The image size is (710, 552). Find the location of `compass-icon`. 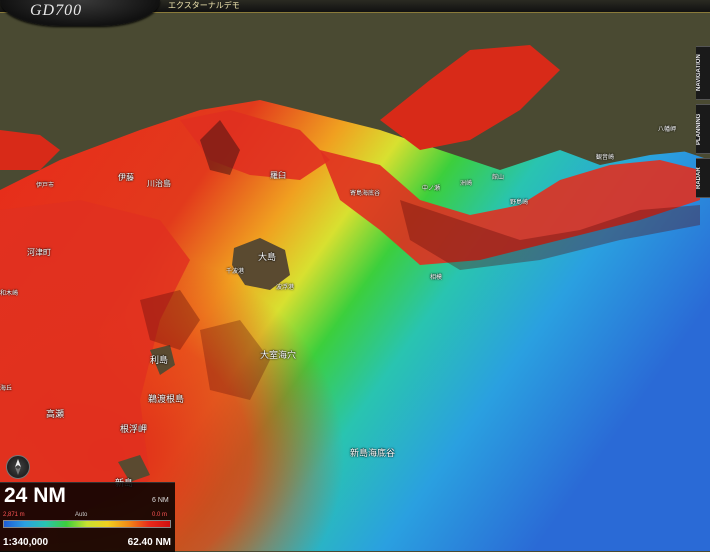

compass-icon is located at coordinates (18, 467).